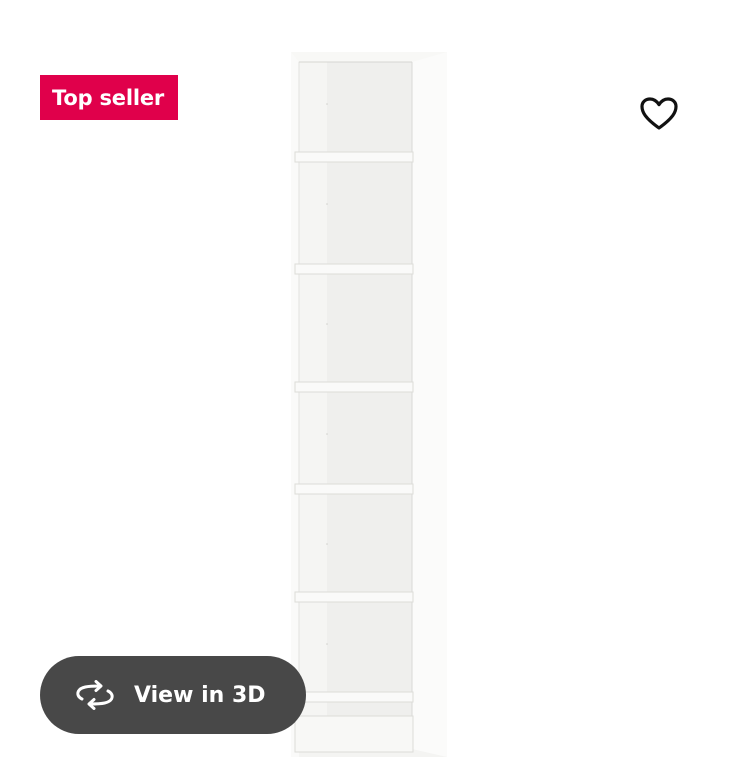  I want to click on top-seller-badge: Top seller, so click(109, 97).